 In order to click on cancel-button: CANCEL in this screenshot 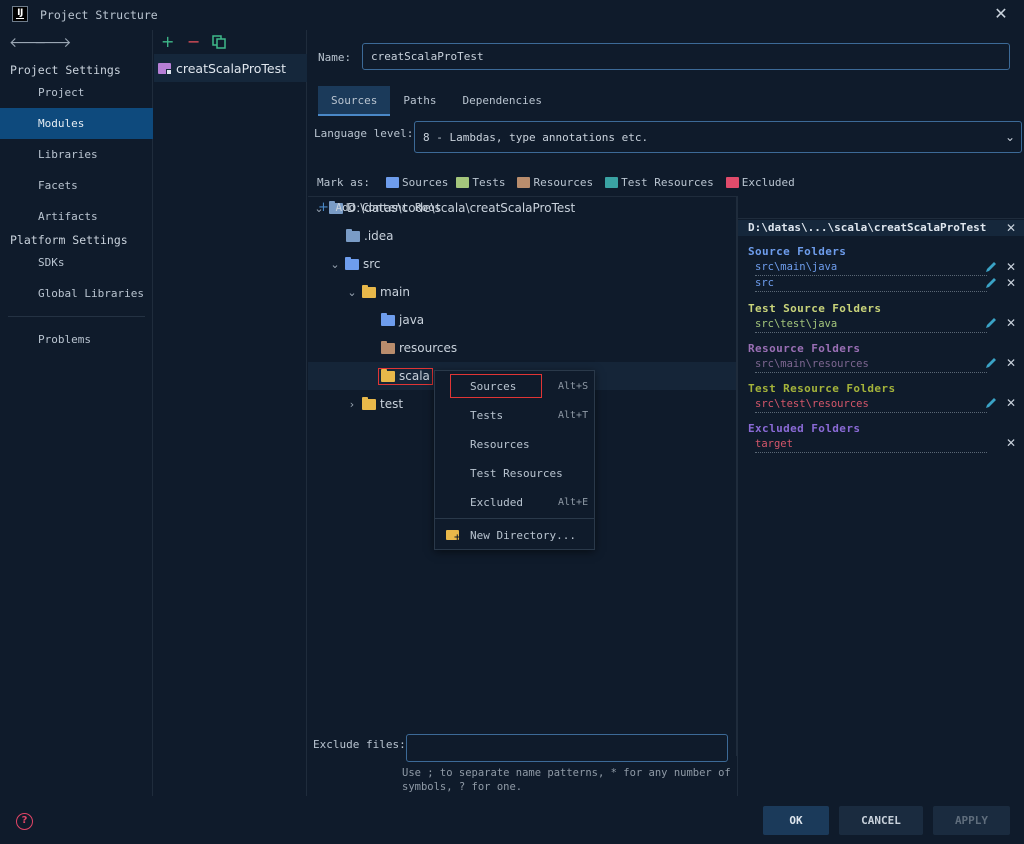, I will do `click(881, 820)`.